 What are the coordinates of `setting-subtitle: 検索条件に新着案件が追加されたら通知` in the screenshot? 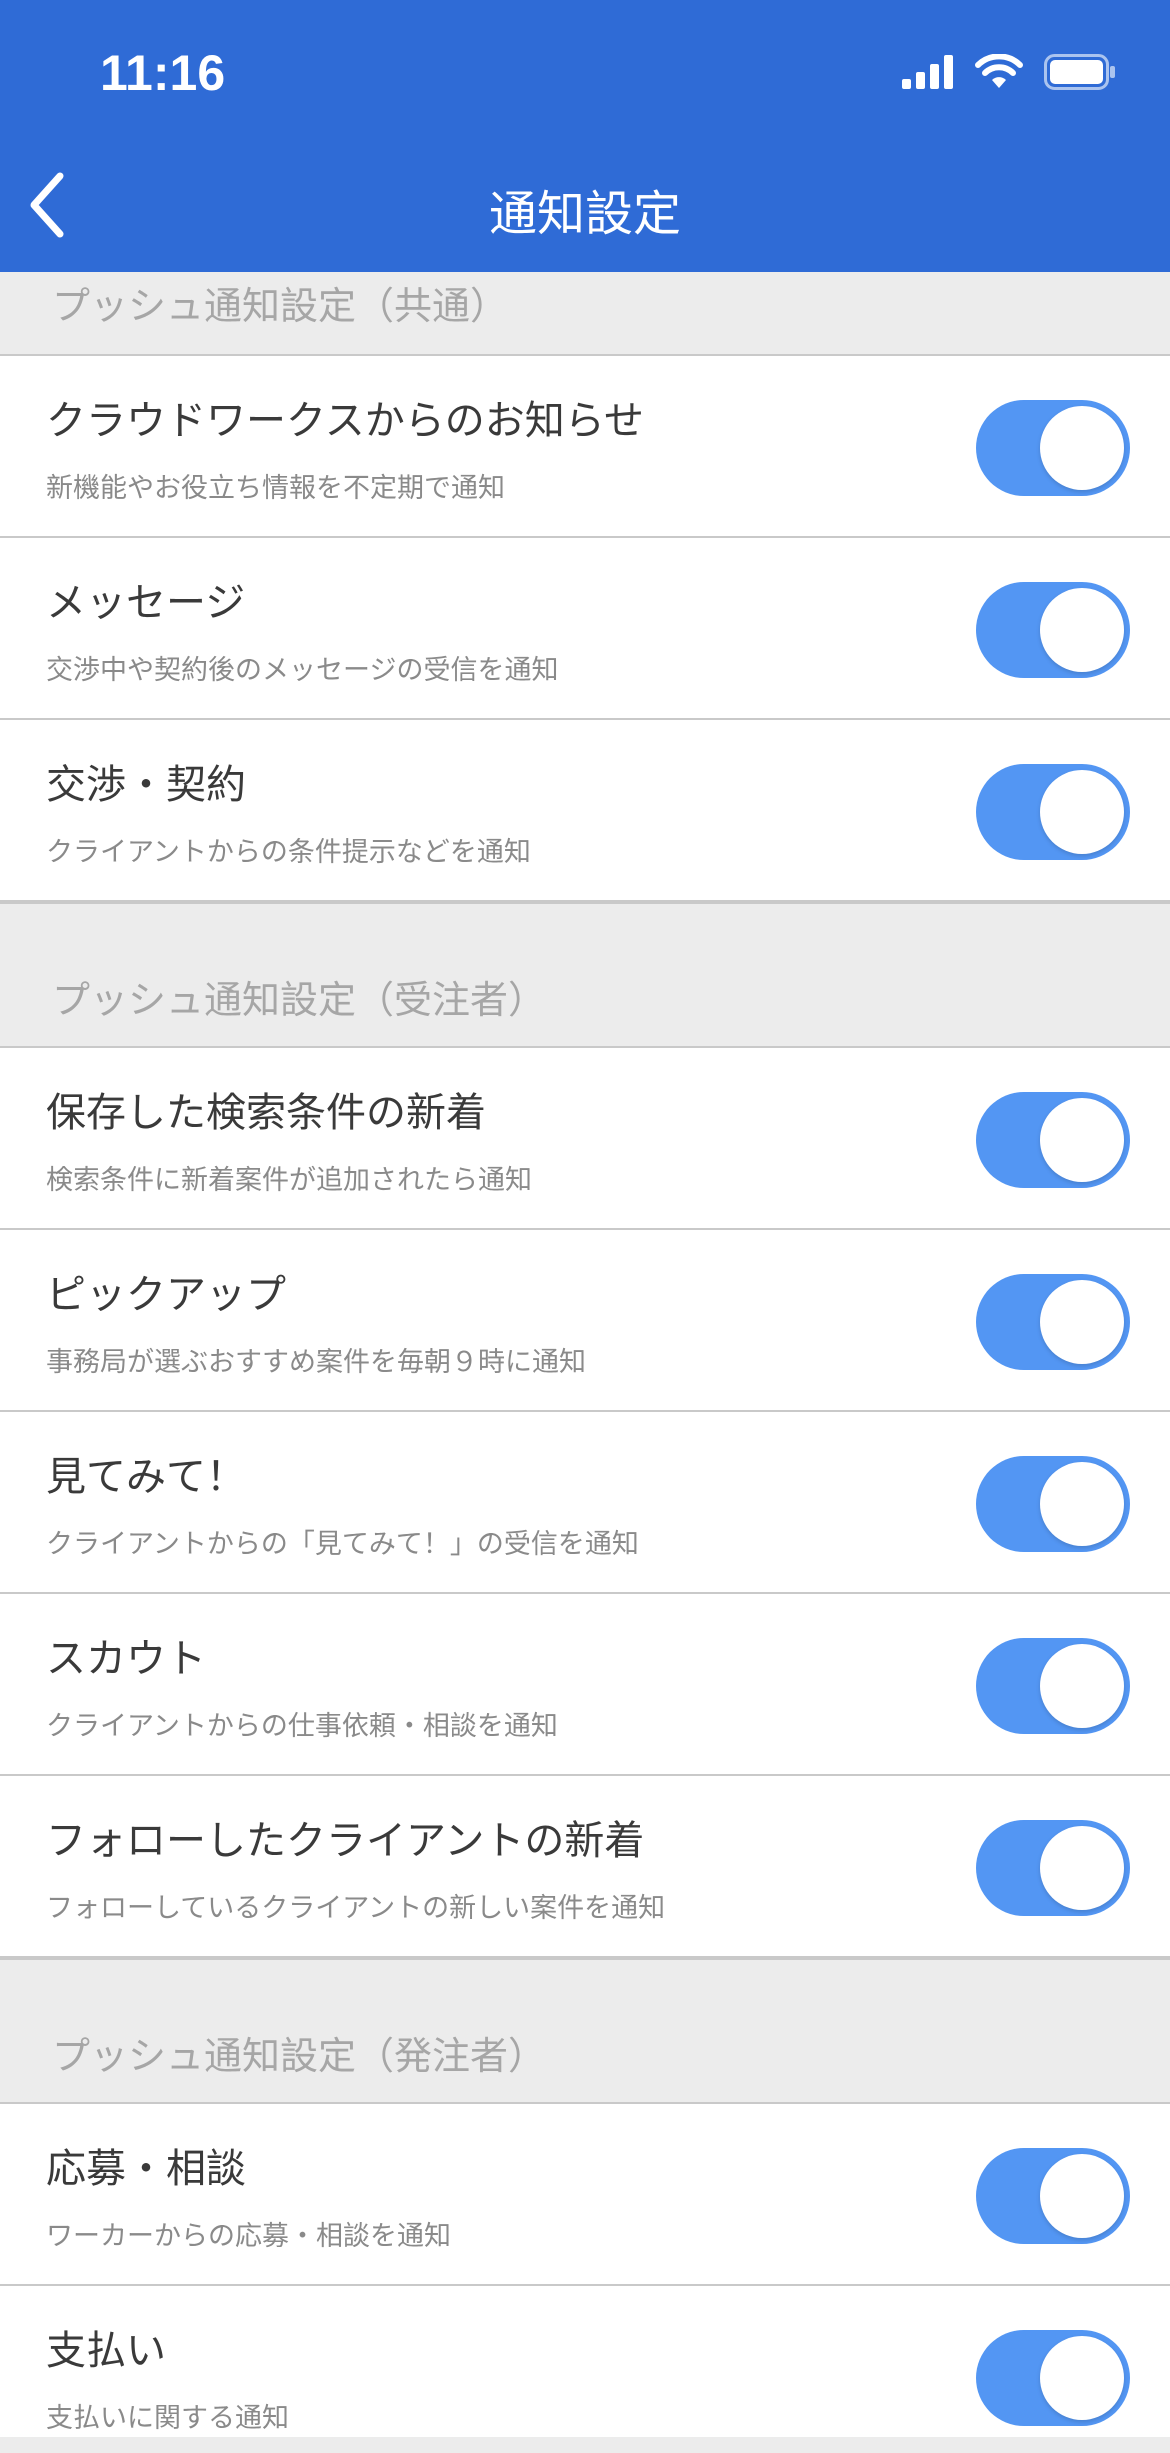 It's located at (289, 1180).